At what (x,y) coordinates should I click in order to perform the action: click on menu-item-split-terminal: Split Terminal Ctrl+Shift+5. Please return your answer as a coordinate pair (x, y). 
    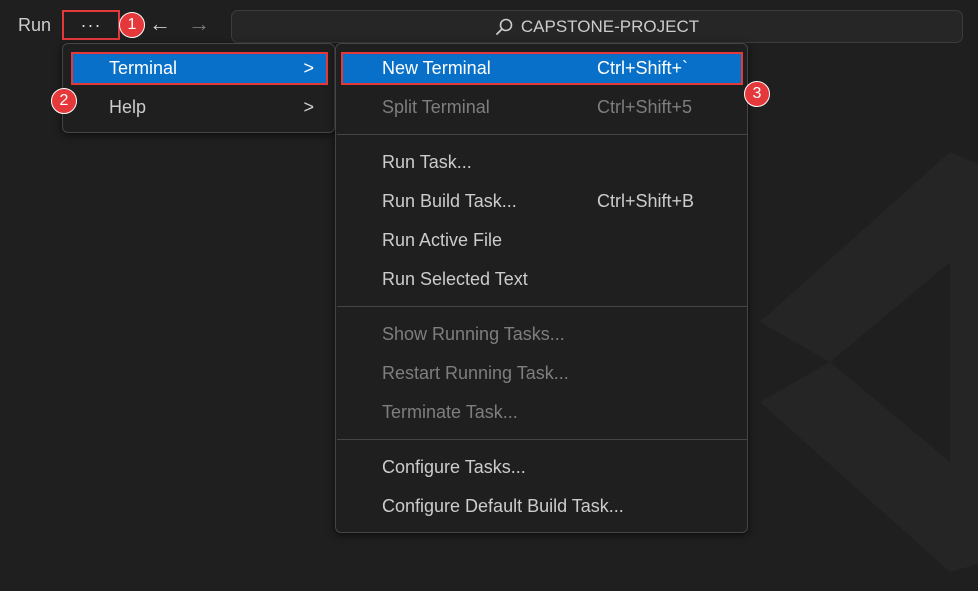
    Looking at the image, I should click on (542, 107).